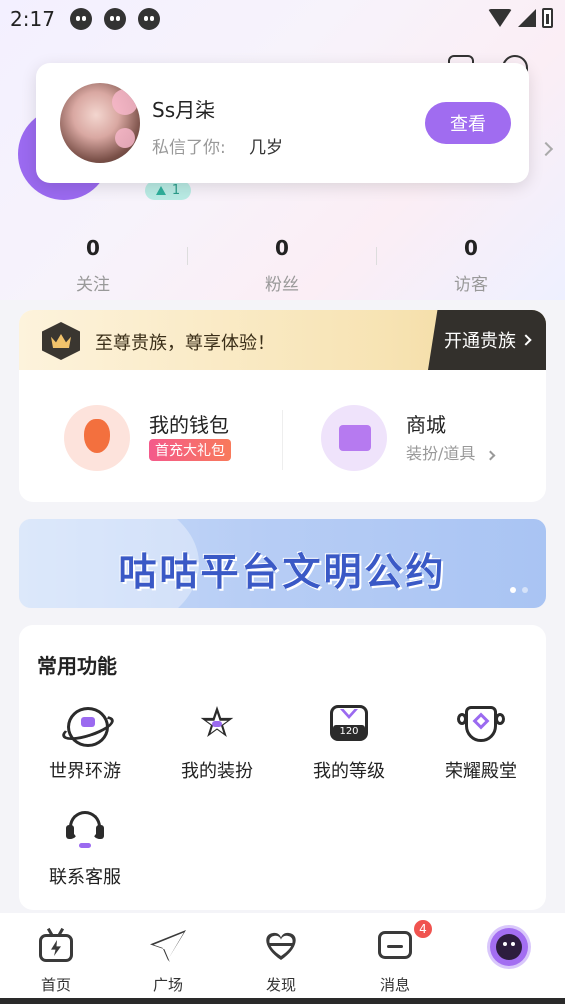  What do you see at coordinates (527, 18) in the screenshot?
I see `signal-icon` at bounding box center [527, 18].